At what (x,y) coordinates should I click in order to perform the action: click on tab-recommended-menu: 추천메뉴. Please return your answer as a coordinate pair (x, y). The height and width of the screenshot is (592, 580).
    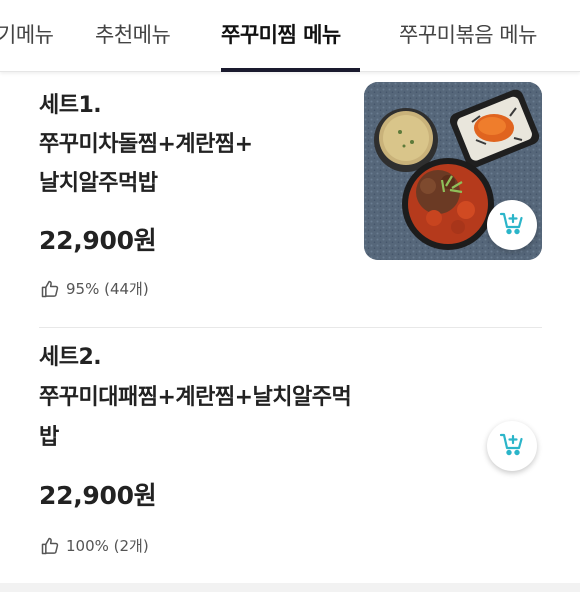
    Looking at the image, I should click on (133, 34).